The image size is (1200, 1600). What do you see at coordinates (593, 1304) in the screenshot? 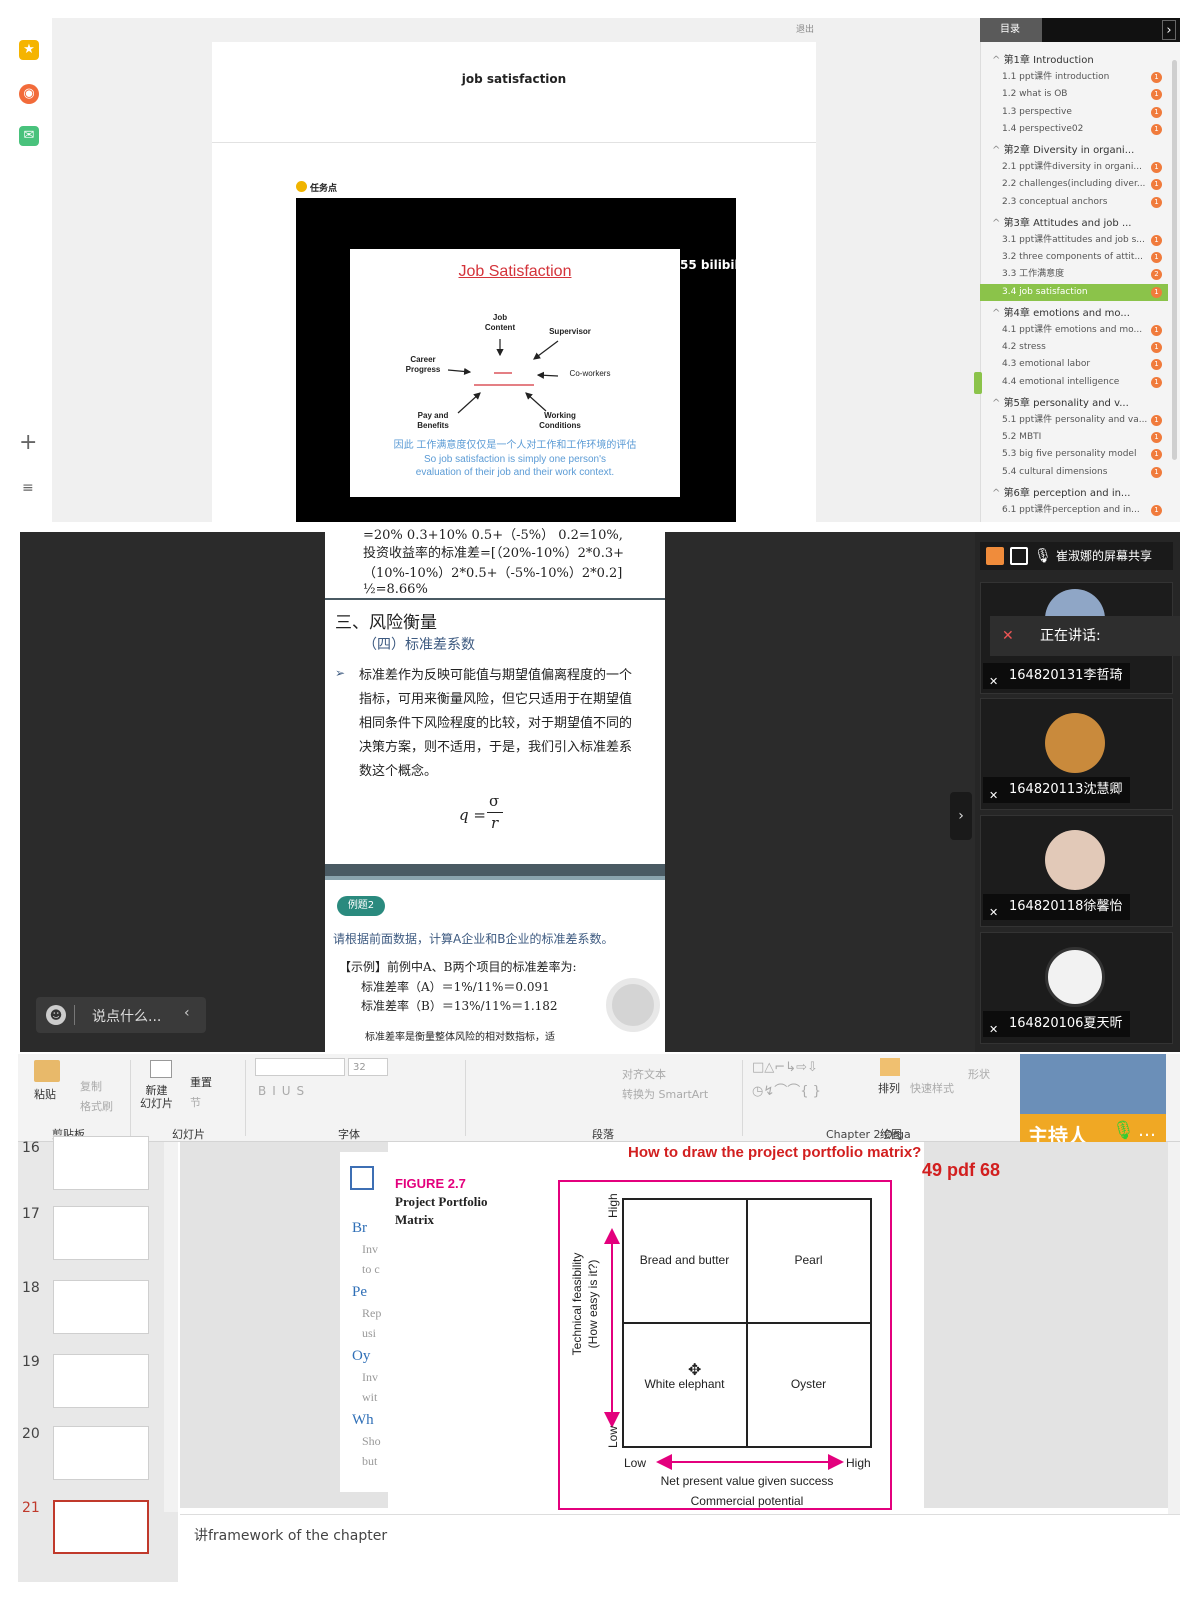
I see `y-axis-sublabel: (How easy is it?)` at bounding box center [593, 1304].